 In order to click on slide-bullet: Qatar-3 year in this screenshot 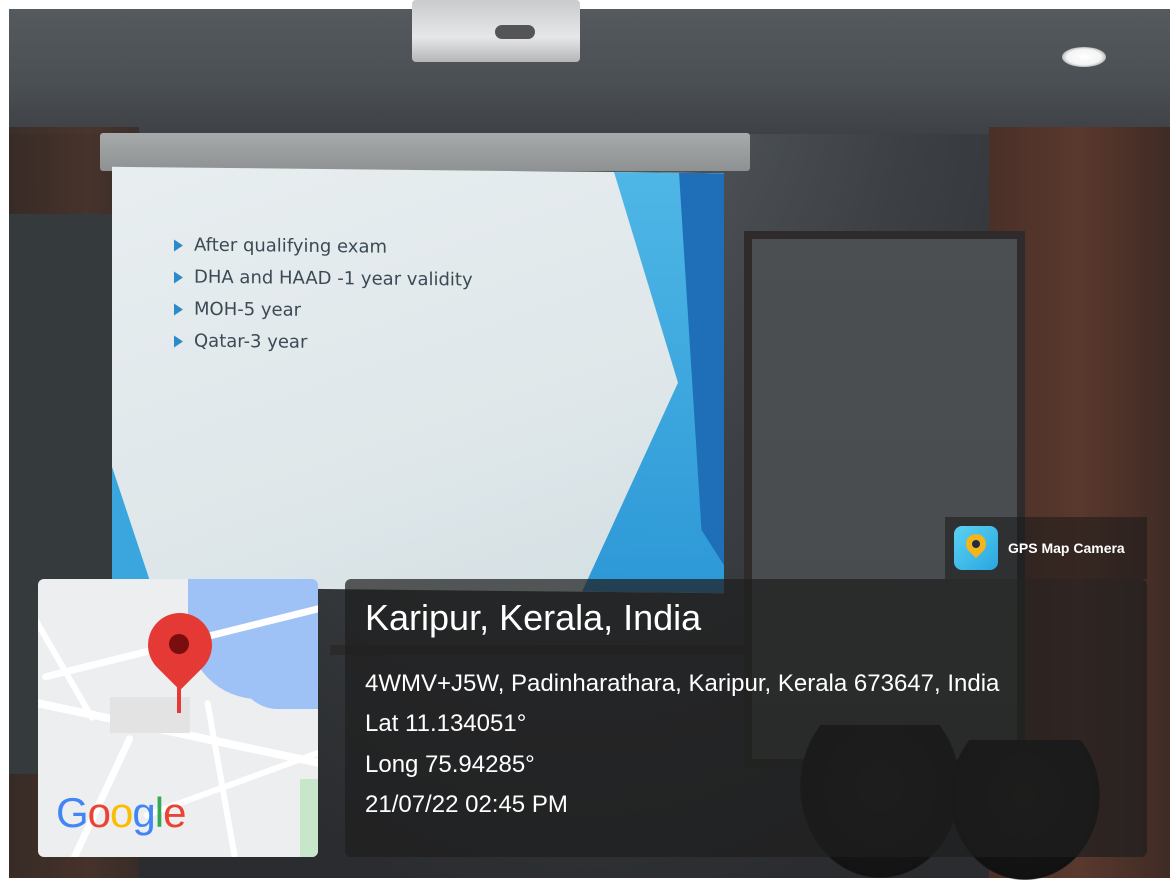, I will do `click(323, 342)`.